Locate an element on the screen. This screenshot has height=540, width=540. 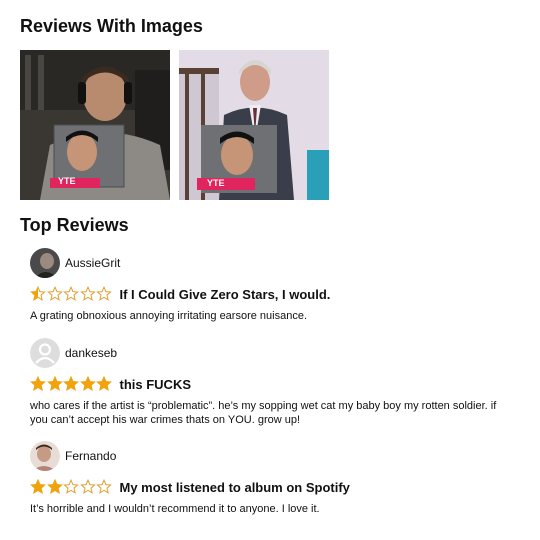
top-reviews-heading: Top Reviews is located at coordinates (74, 225).